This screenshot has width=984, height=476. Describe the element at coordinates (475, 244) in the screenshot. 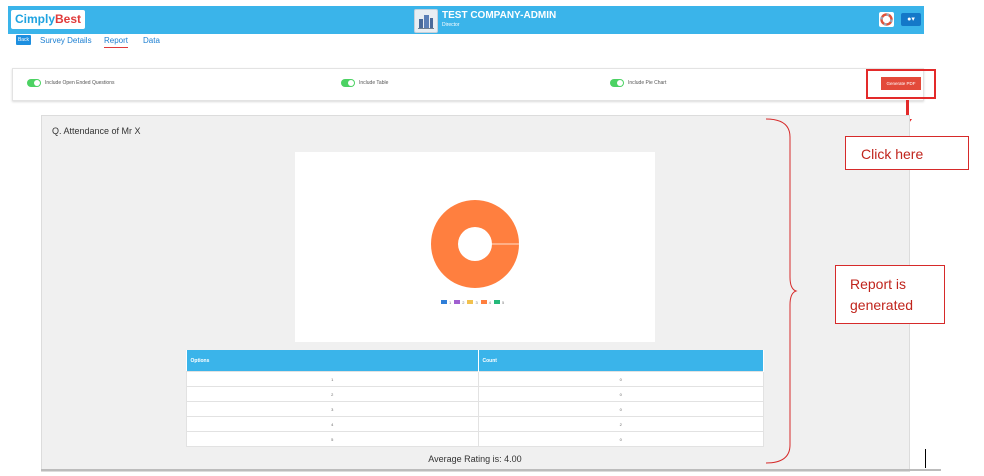

I see `pie-chart` at that location.